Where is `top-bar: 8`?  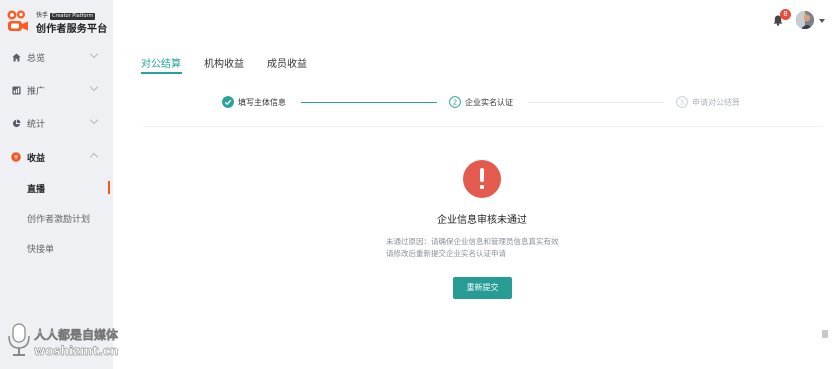 top-bar: 8 is located at coordinates (473, 20).